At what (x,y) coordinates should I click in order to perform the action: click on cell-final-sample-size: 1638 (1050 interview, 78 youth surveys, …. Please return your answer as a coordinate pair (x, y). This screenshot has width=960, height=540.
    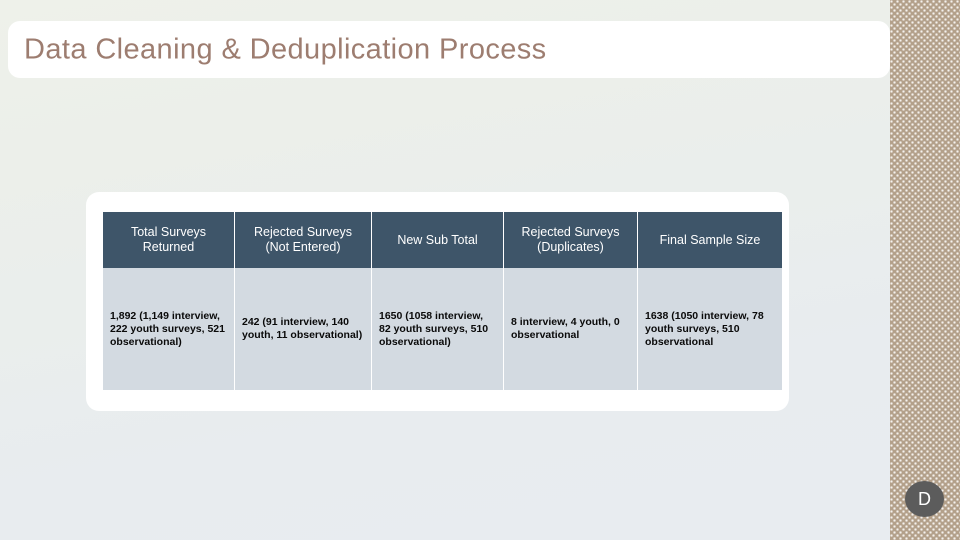
    Looking at the image, I should click on (710, 329).